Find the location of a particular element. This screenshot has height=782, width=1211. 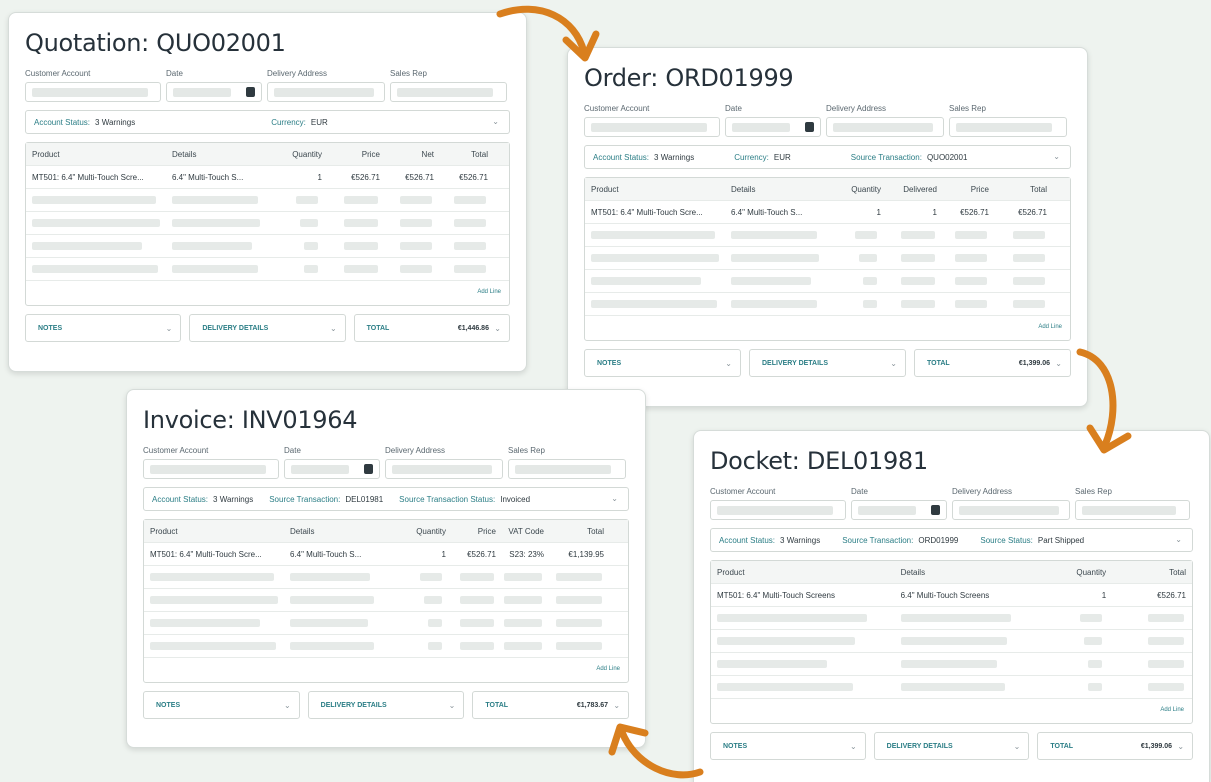

arrow-docket-to-invoice is located at coordinates (661, 753).